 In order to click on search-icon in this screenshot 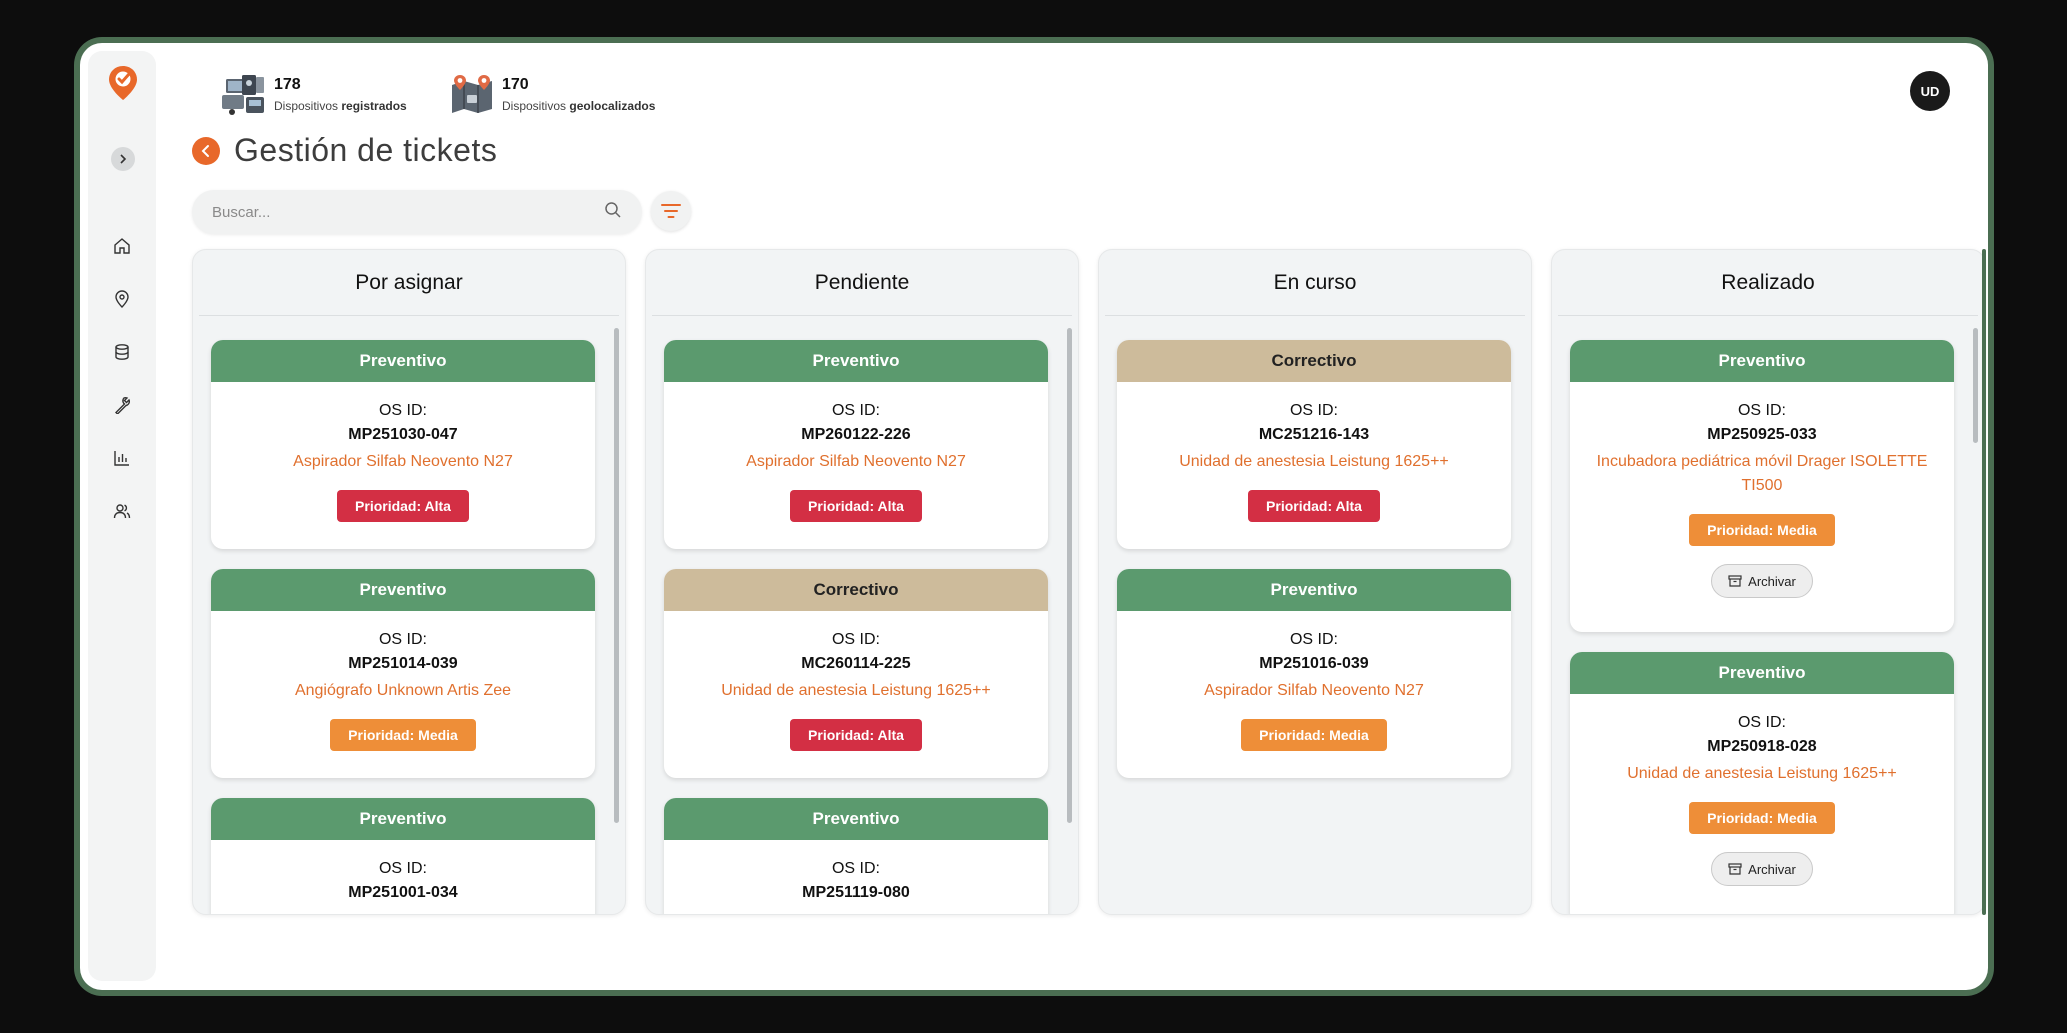, I will do `click(613, 212)`.